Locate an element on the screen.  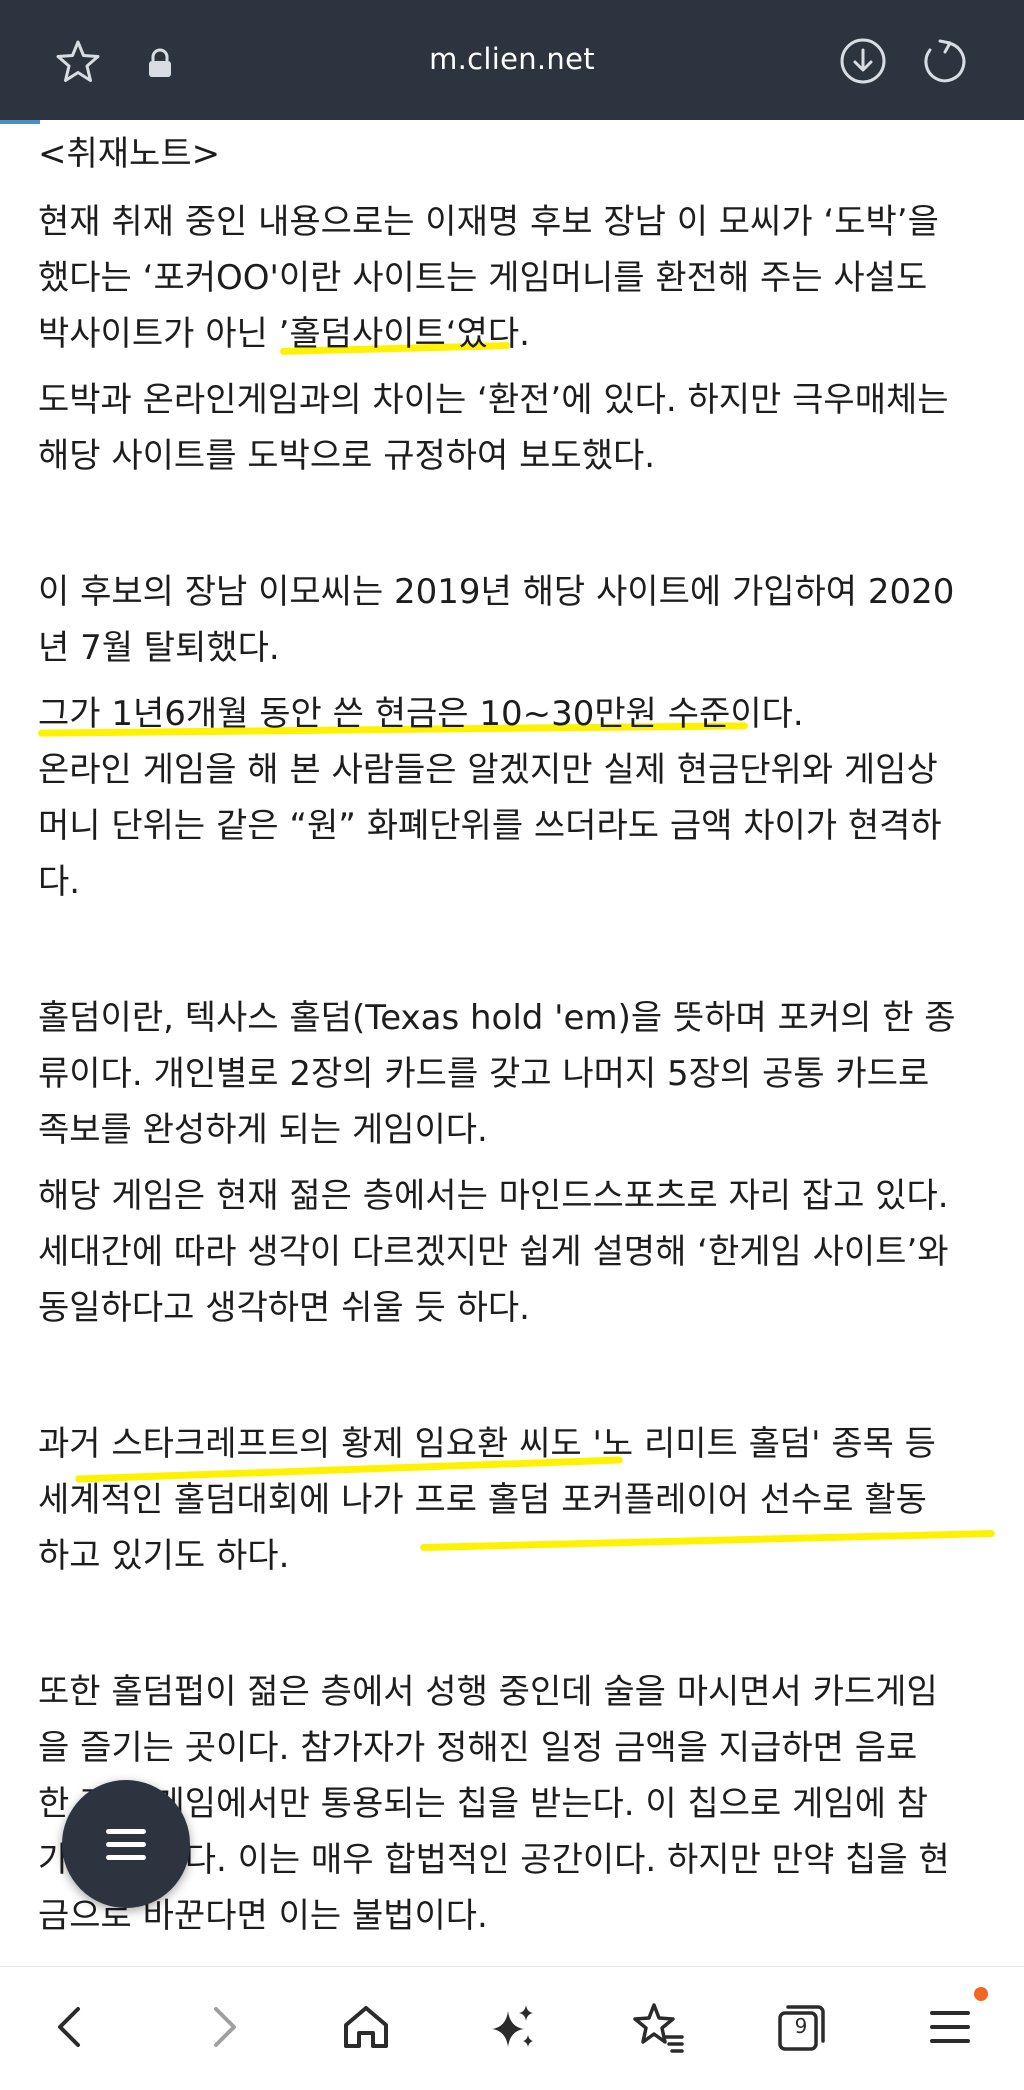
article-line: 그가 1년6개월 동안 쓴 현금은 10~30만원 수준이다. is located at coordinates (421, 714).